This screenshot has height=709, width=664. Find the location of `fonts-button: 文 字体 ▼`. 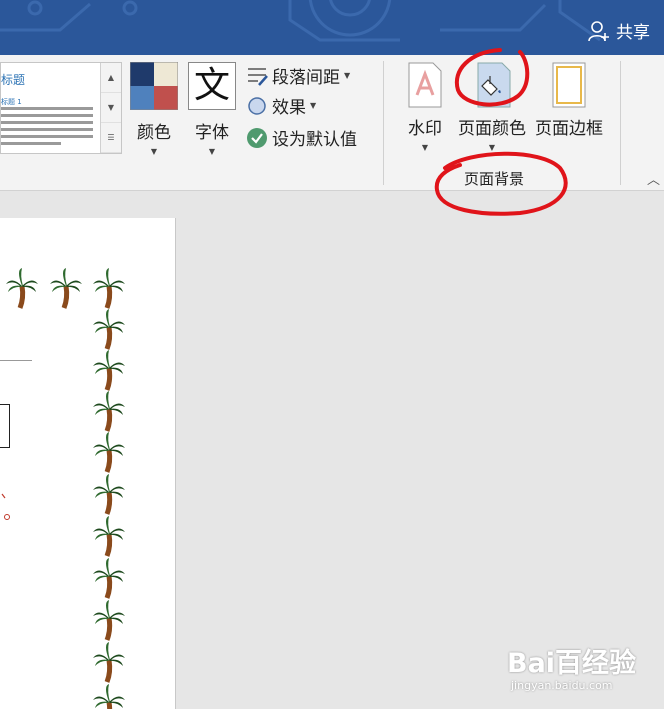

fonts-button: 文 字体 ▼ is located at coordinates (212, 109).